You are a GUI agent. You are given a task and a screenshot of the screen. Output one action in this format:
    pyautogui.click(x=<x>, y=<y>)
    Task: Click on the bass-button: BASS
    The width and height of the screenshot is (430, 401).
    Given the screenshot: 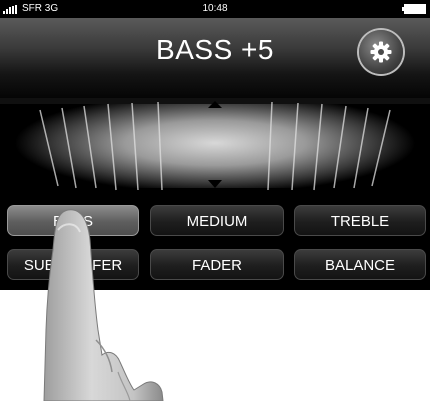 What is the action you would take?
    pyautogui.click(x=73, y=220)
    